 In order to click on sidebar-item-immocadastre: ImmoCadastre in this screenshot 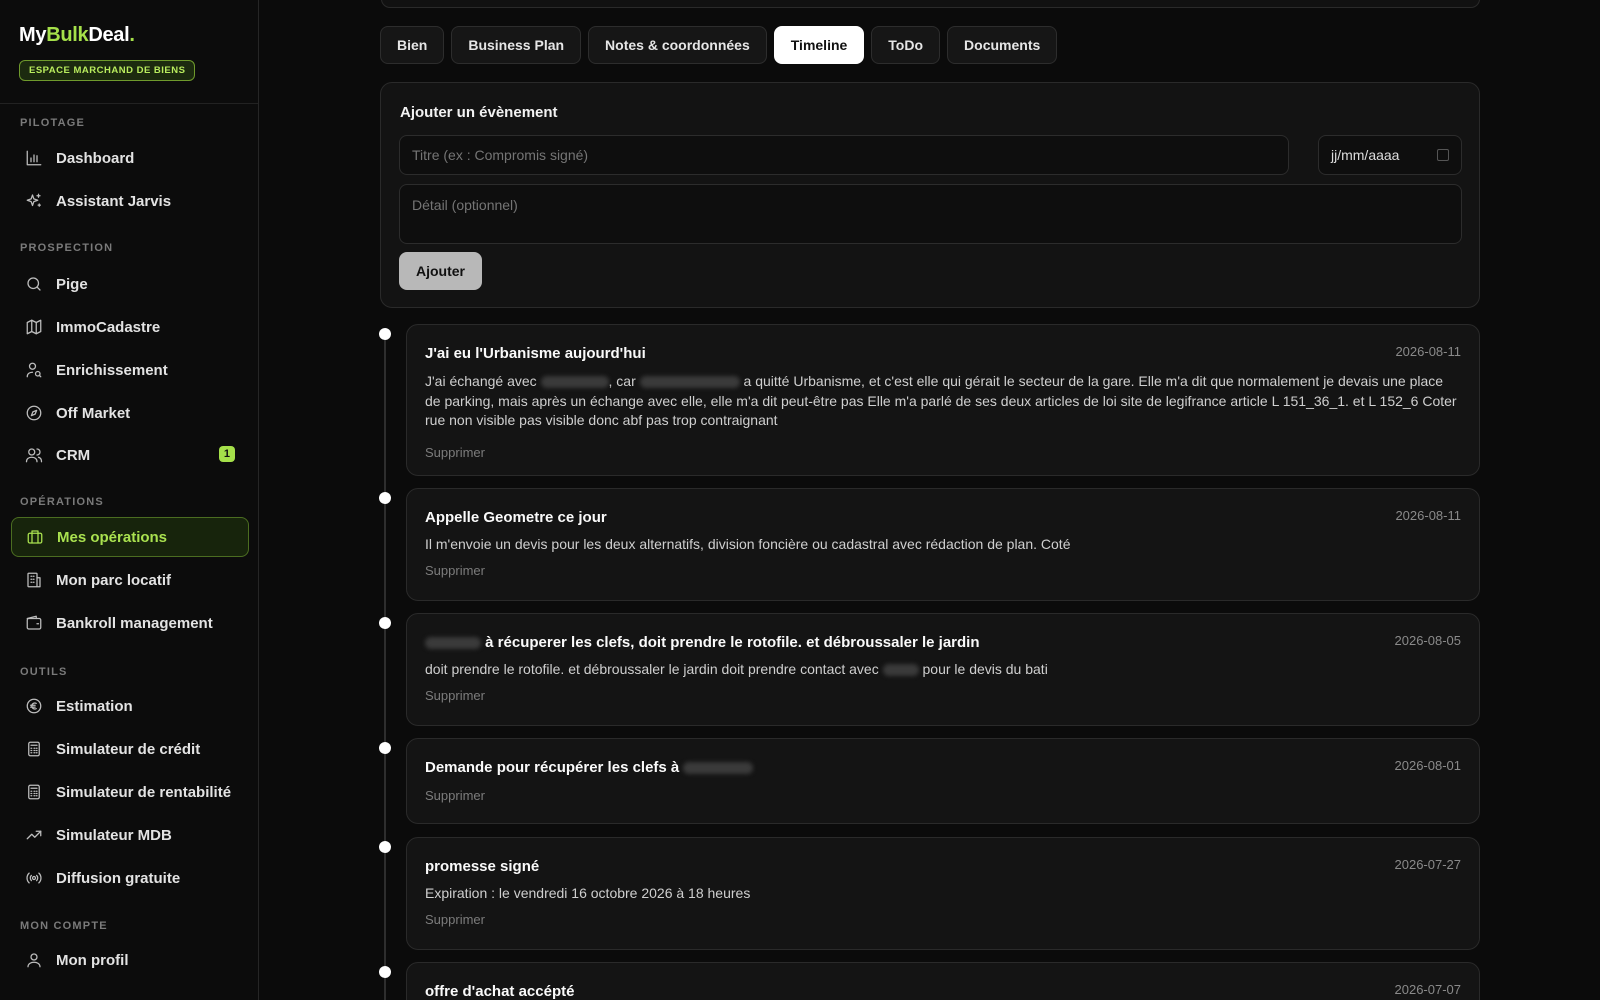, I will do `click(130, 327)`.